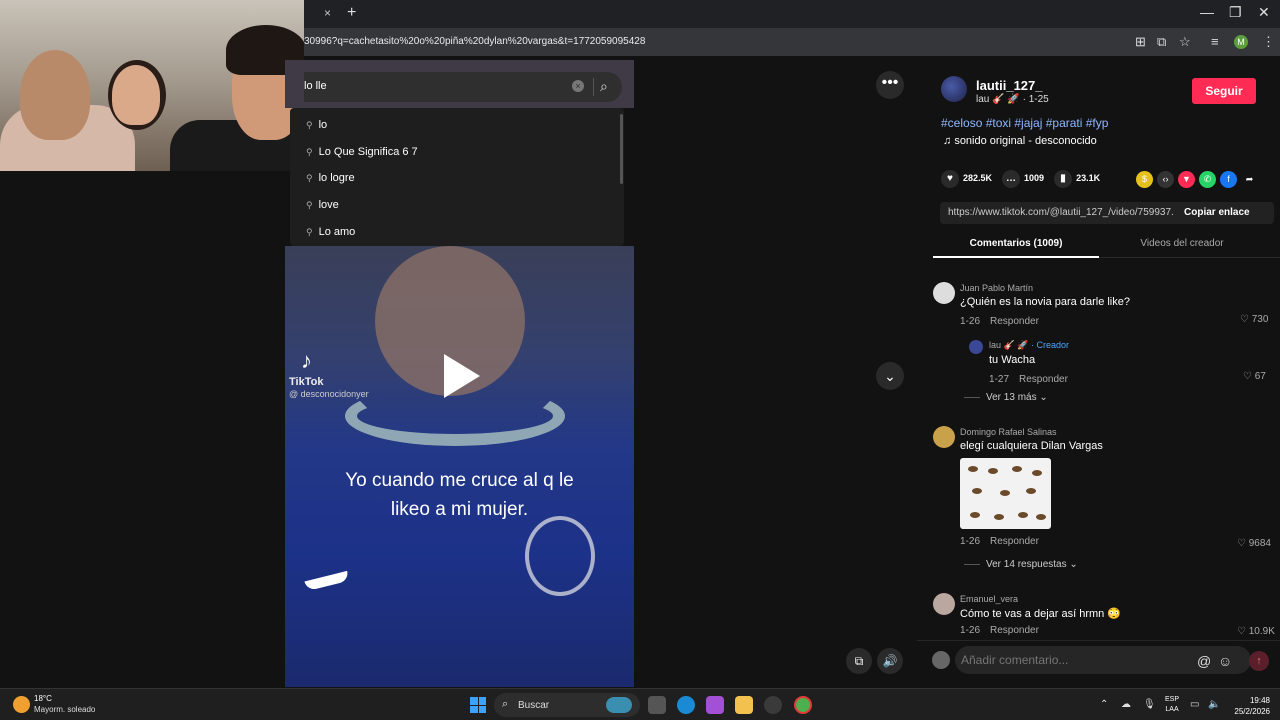  Describe the element at coordinates (578, 86) in the screenshot. I see `clear-search-icon: ×` at that location.